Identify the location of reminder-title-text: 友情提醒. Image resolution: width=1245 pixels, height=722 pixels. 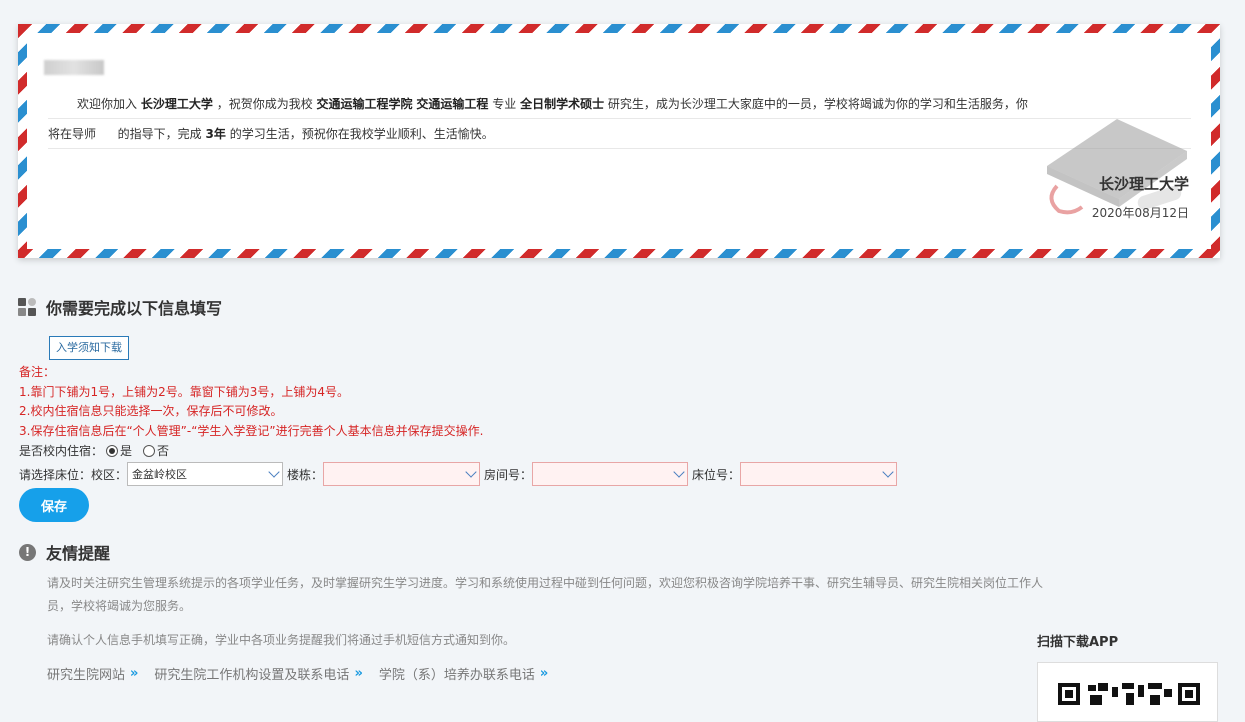
(78, 553).